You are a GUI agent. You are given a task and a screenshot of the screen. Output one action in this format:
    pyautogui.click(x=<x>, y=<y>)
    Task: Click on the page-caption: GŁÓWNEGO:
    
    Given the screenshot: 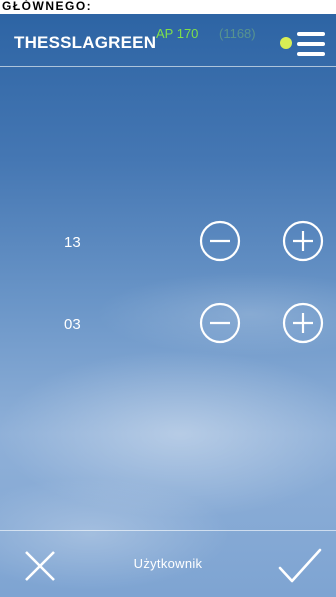 What is the action you would take?
    pyautogui.click(x=168, y=7)
    